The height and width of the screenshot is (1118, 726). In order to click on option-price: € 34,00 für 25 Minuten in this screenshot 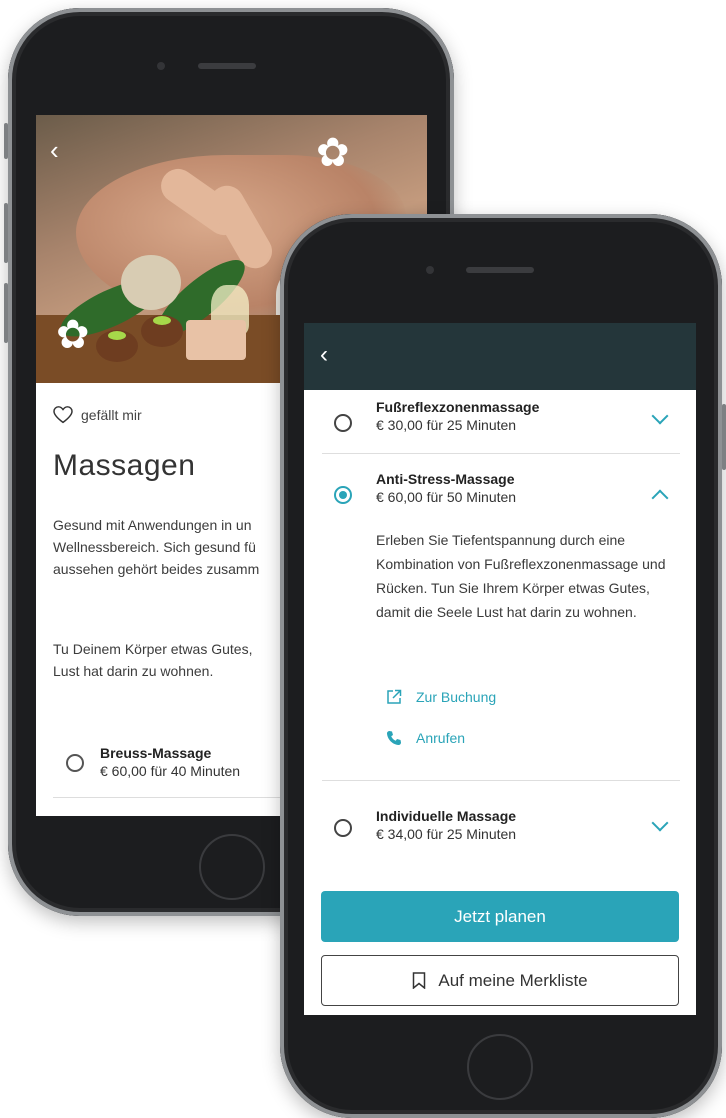, I will do `click(446, 834)`.